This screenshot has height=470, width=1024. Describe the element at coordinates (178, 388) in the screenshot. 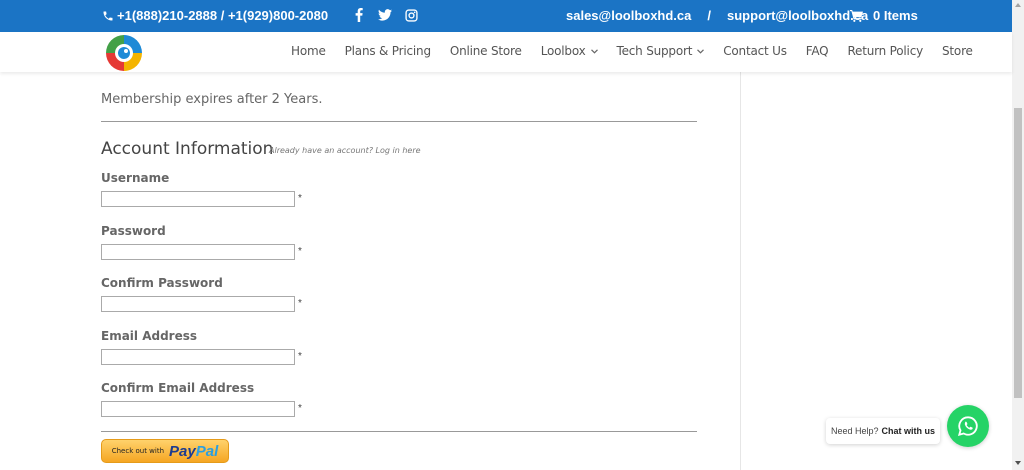

I see `confirm-email-label: Confirm Email Address` at that location.